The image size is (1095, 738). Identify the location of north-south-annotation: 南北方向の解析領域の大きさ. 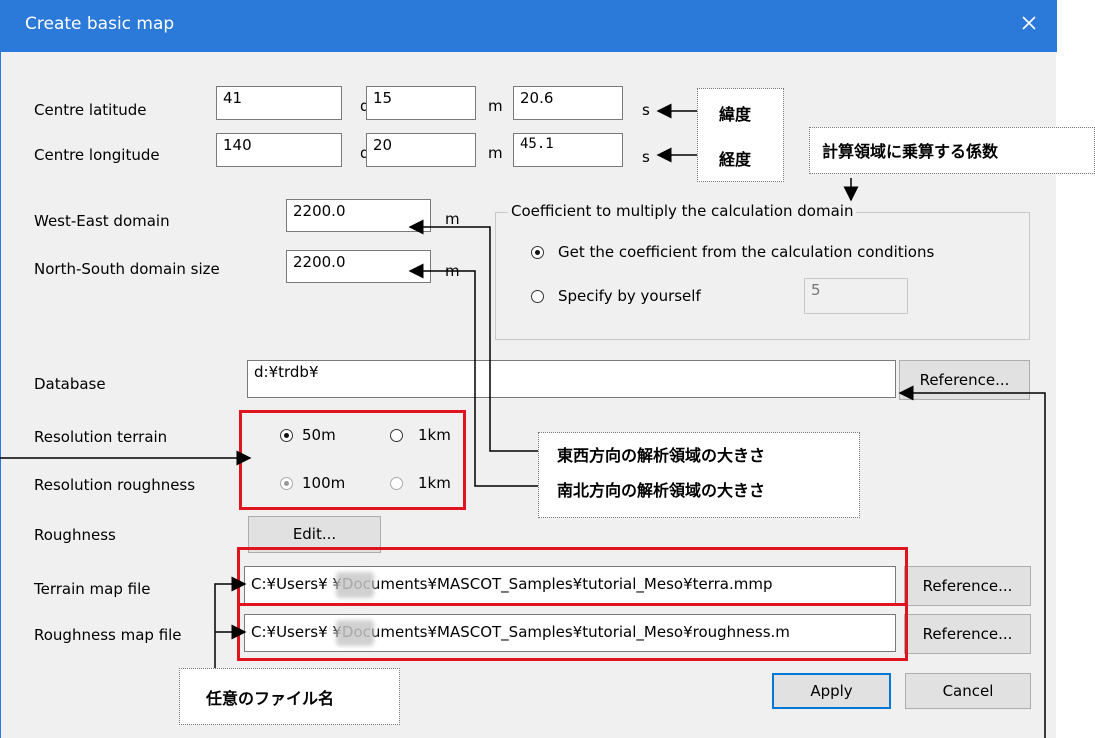
(661, 490).